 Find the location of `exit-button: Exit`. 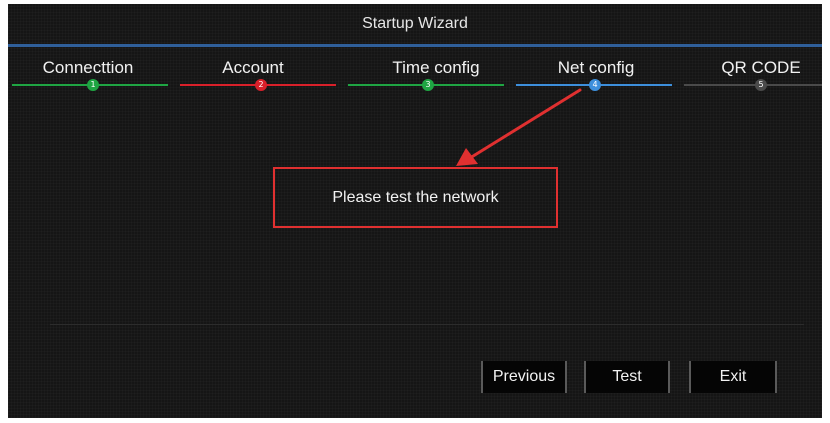

exit-button: Exit is located at coordinates (733, 377).